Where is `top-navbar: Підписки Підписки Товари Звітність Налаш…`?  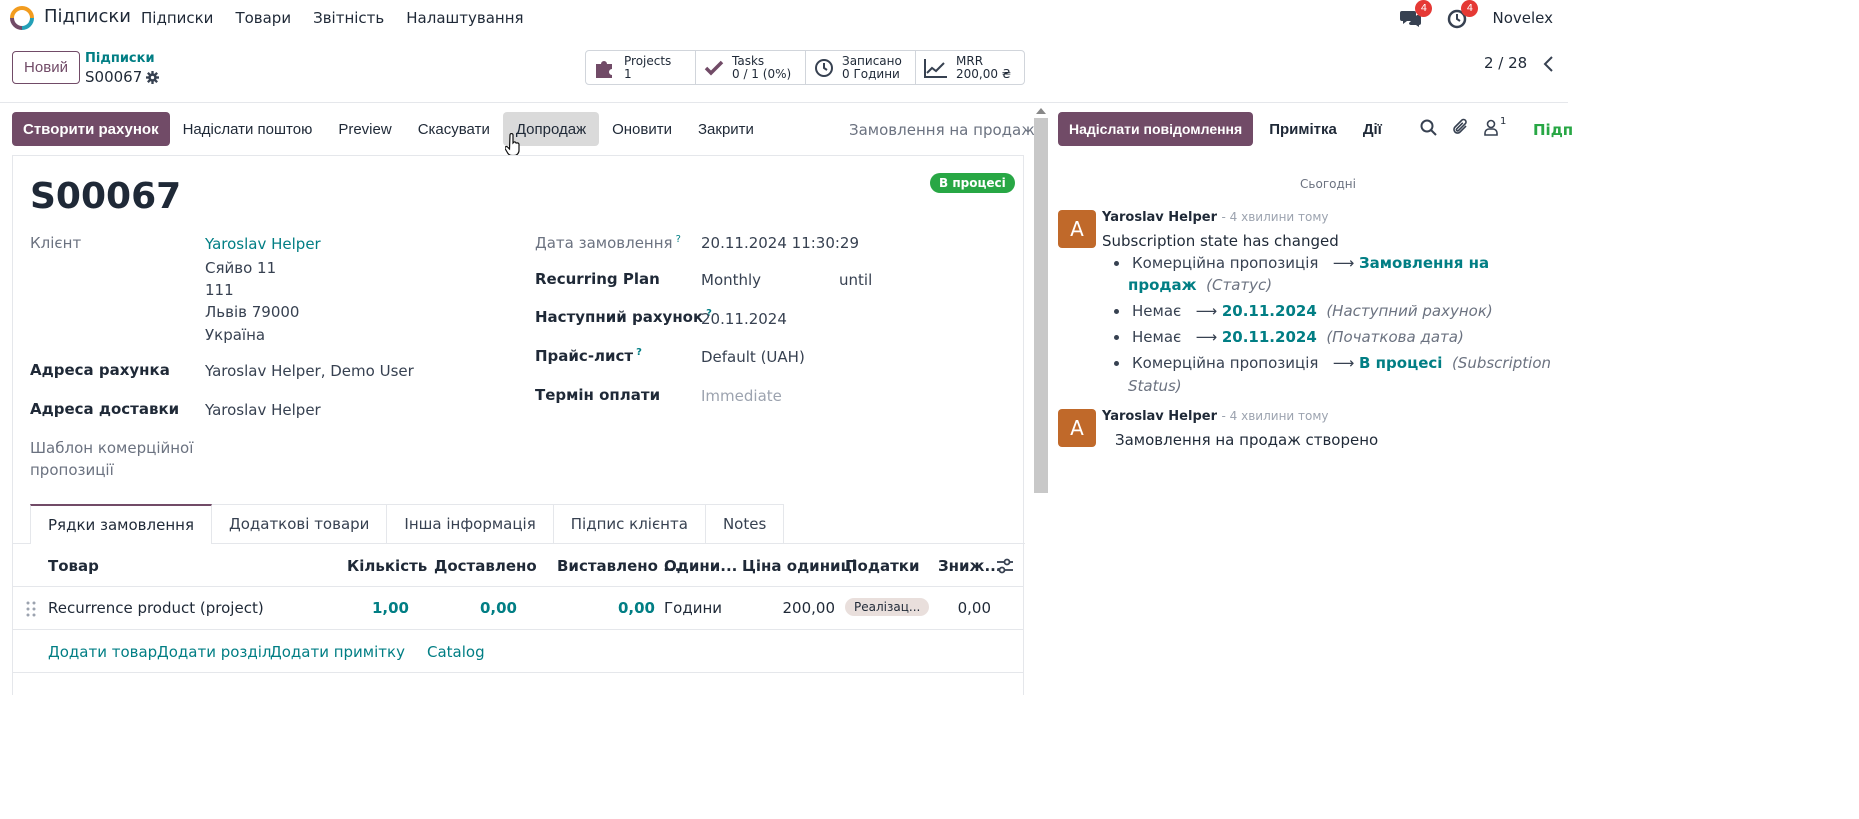
top-navbar: Підписки Підписки Товари Звітність Налаш… is located at coordinates (784, 18).